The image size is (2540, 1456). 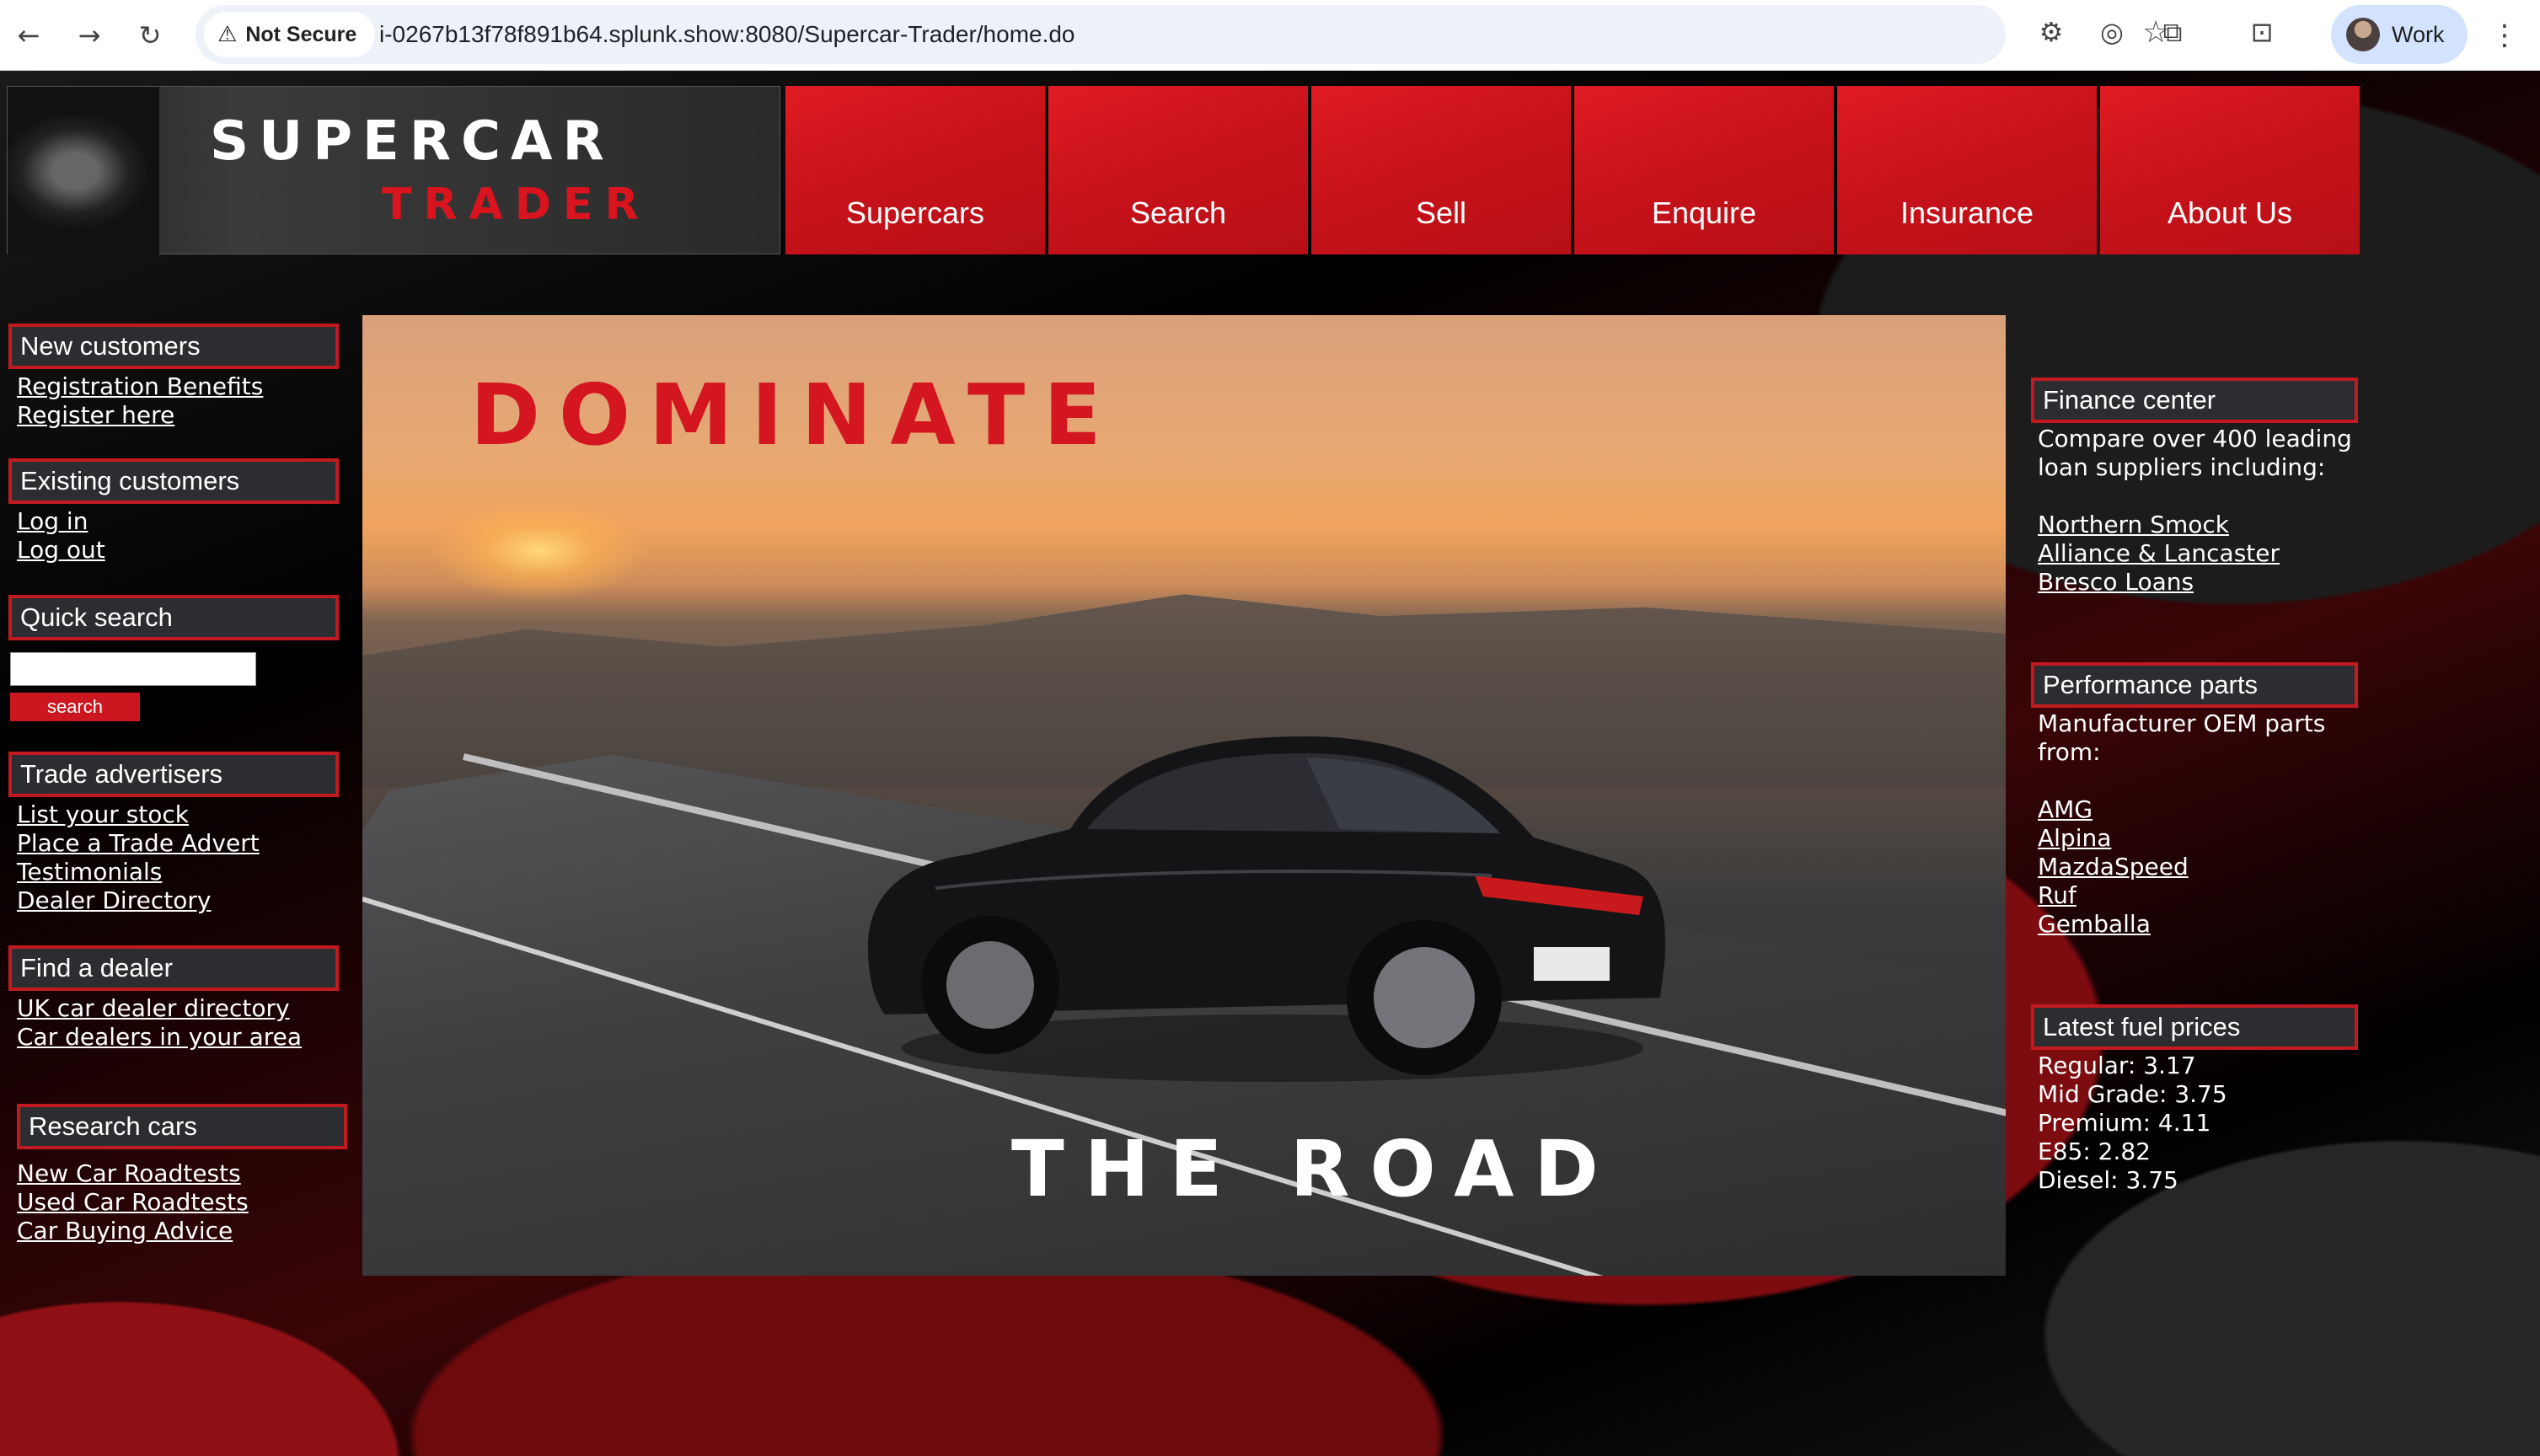 What do you see at coordinates (1704, 170) in the screenshot?
I see `nav-enquire: Enquire` at bounding box center [1704, 170].